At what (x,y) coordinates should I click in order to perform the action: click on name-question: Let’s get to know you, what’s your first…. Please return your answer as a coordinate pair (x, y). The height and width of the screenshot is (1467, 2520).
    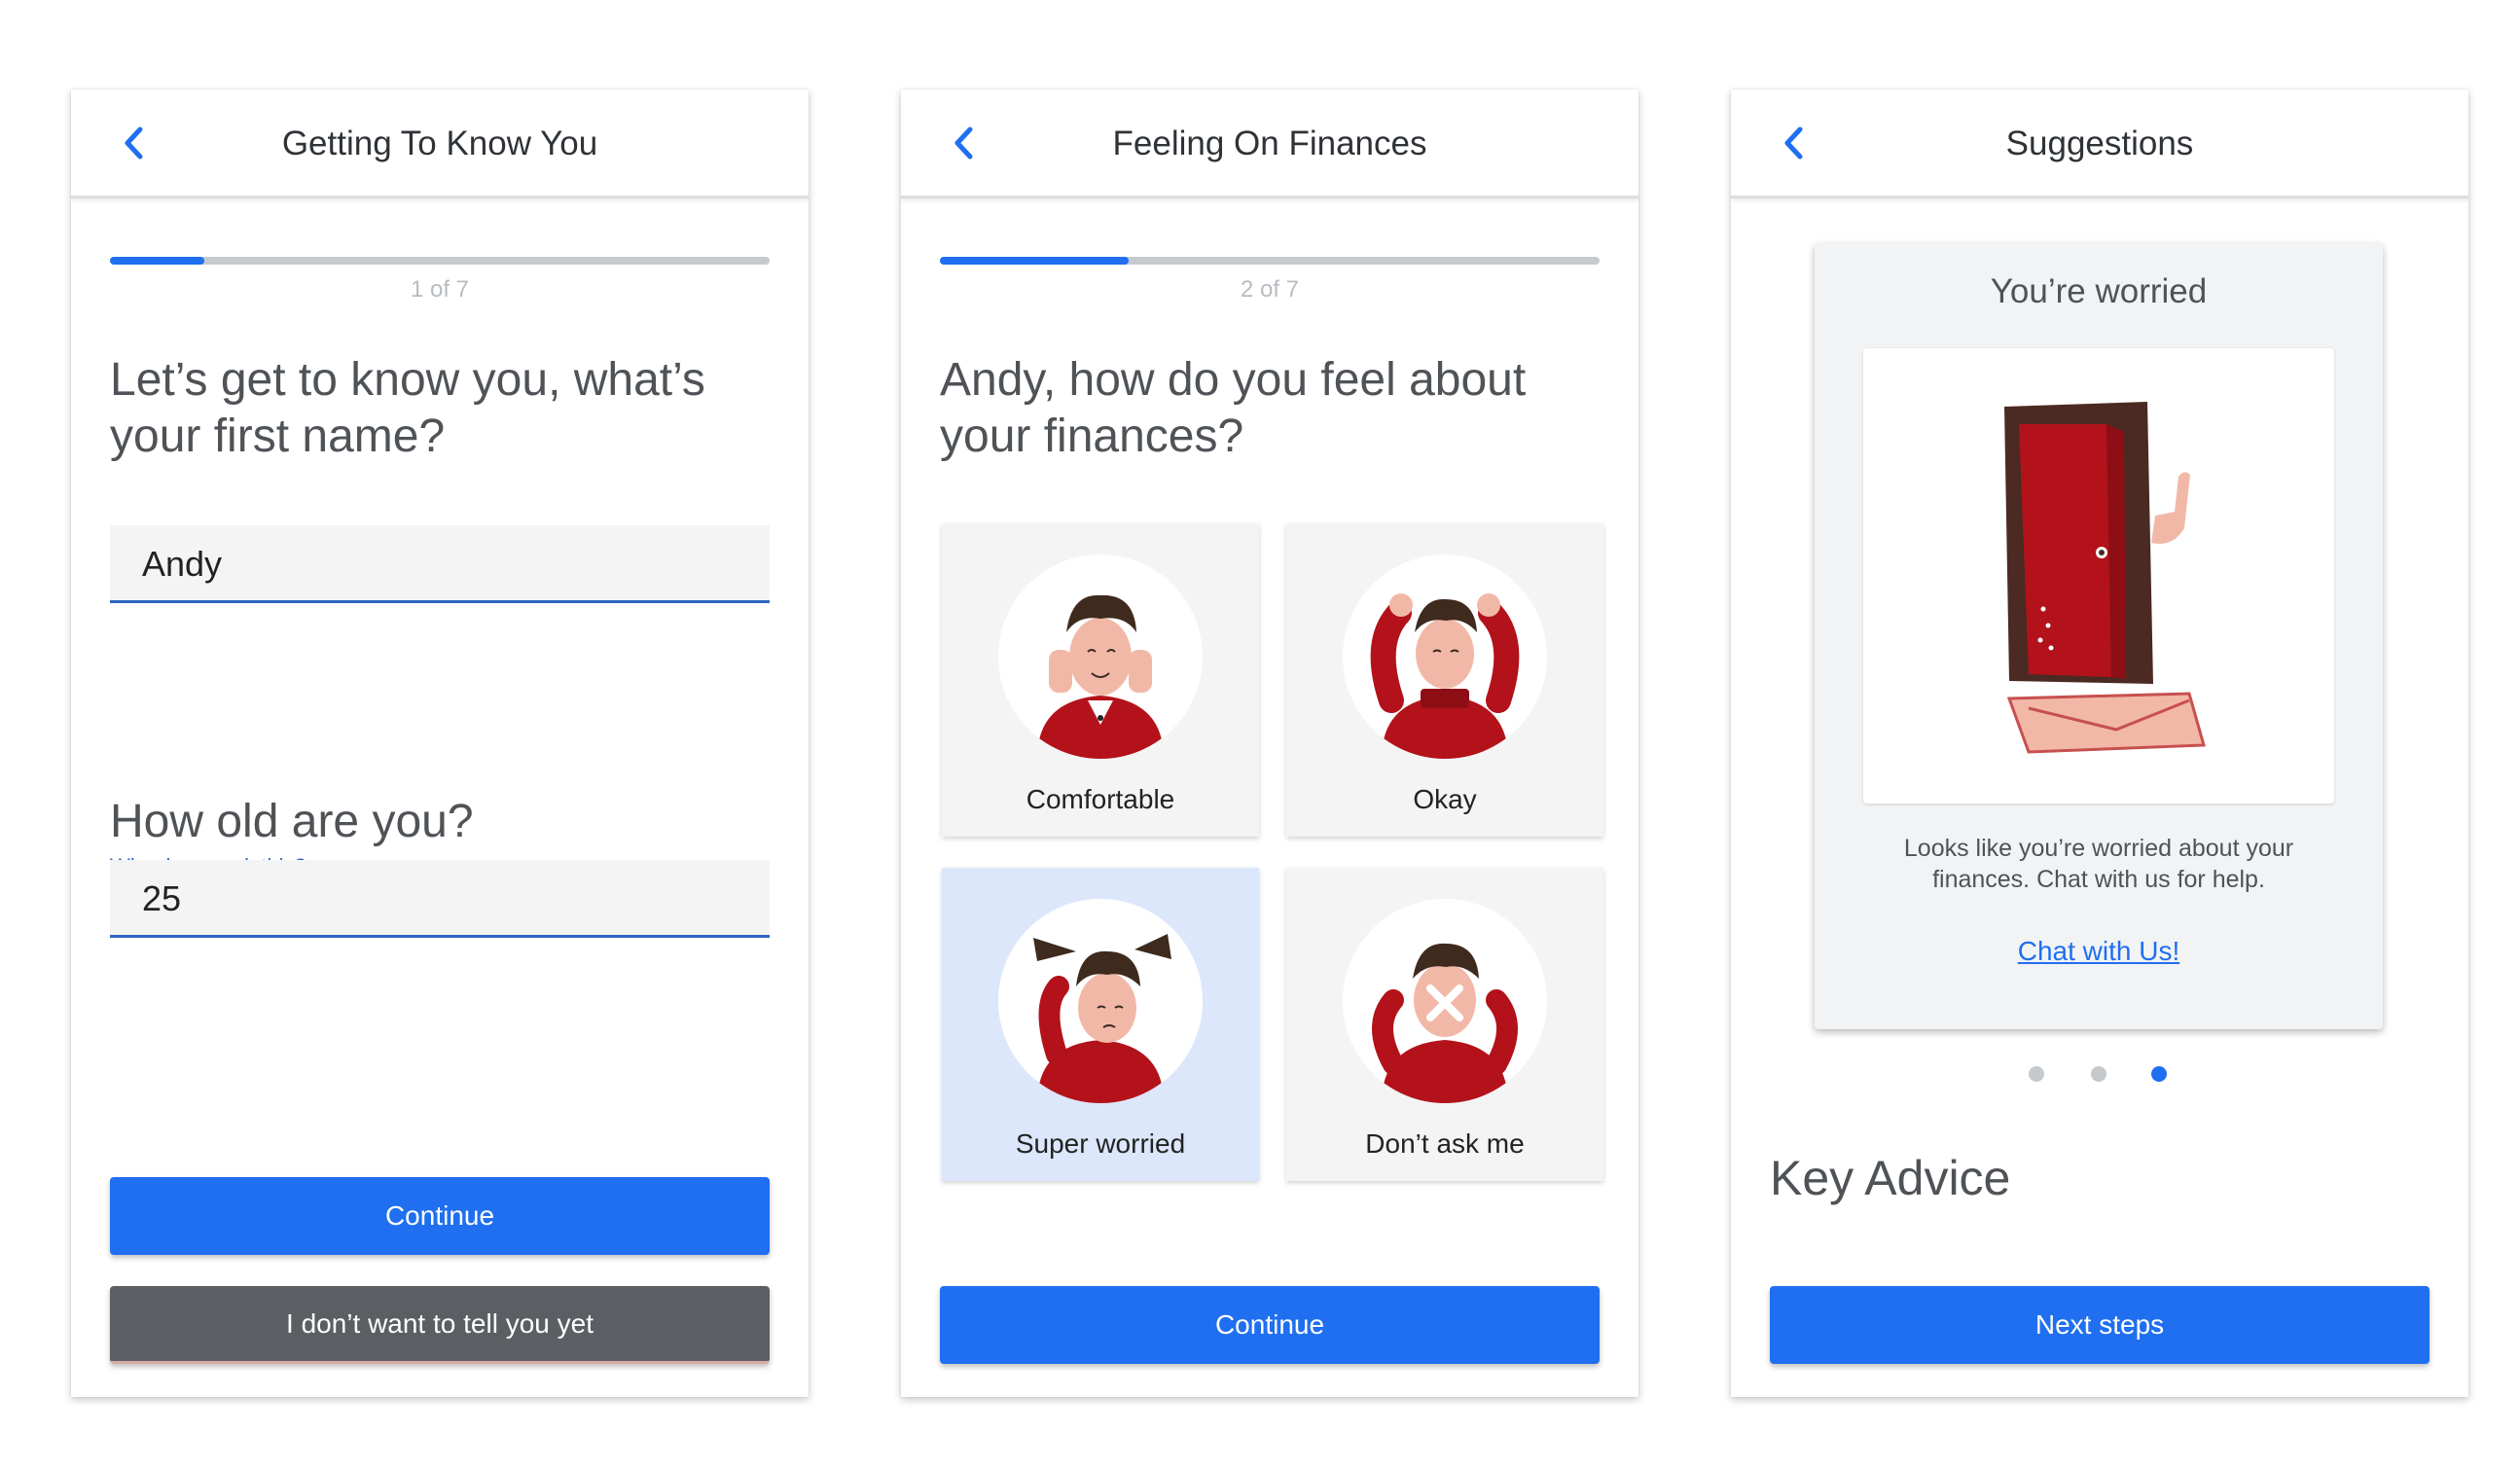
    Looking at the image, I should click on (407, 408).